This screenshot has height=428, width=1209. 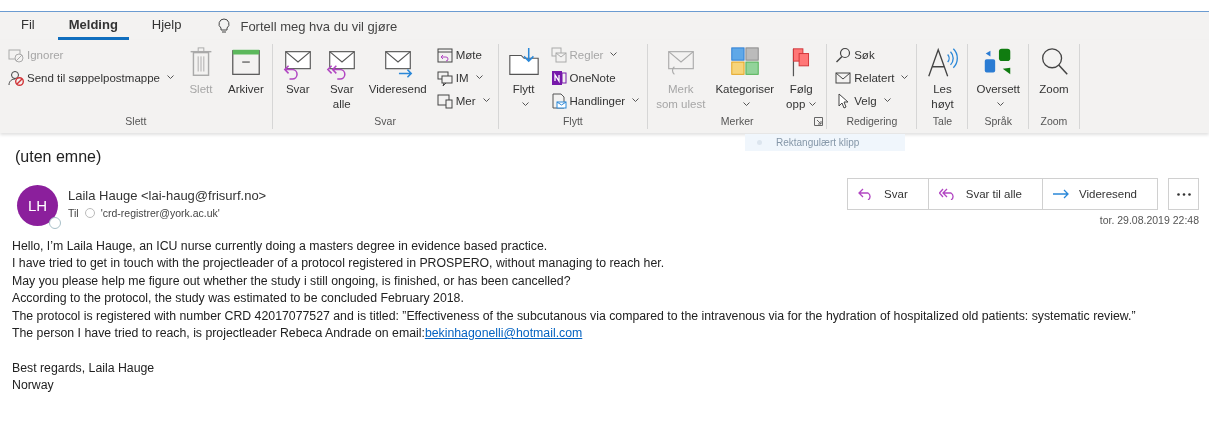 I want to click on ribbon-button: Søk, so click(x=872, y=54).